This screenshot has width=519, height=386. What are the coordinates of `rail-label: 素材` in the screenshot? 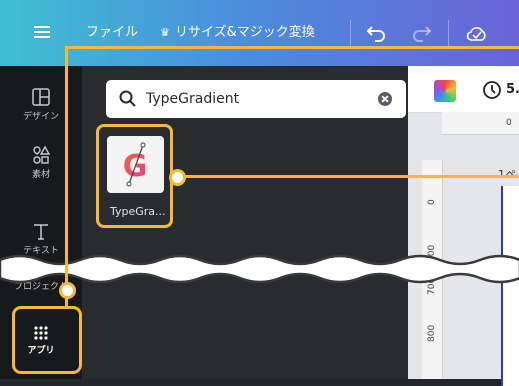 It's located at (40, 175).